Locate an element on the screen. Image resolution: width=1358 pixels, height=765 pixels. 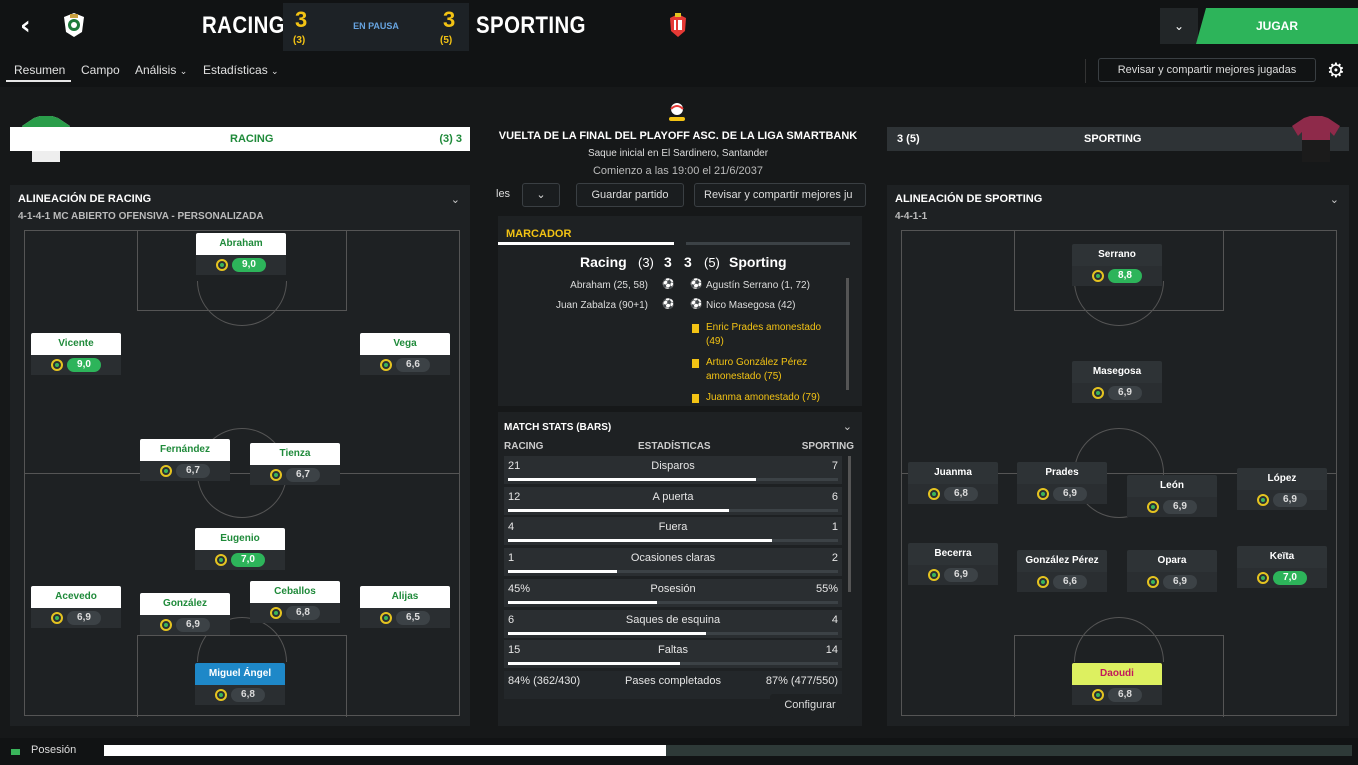
player-rating: 9,0 is located at coordinates (249, 265).